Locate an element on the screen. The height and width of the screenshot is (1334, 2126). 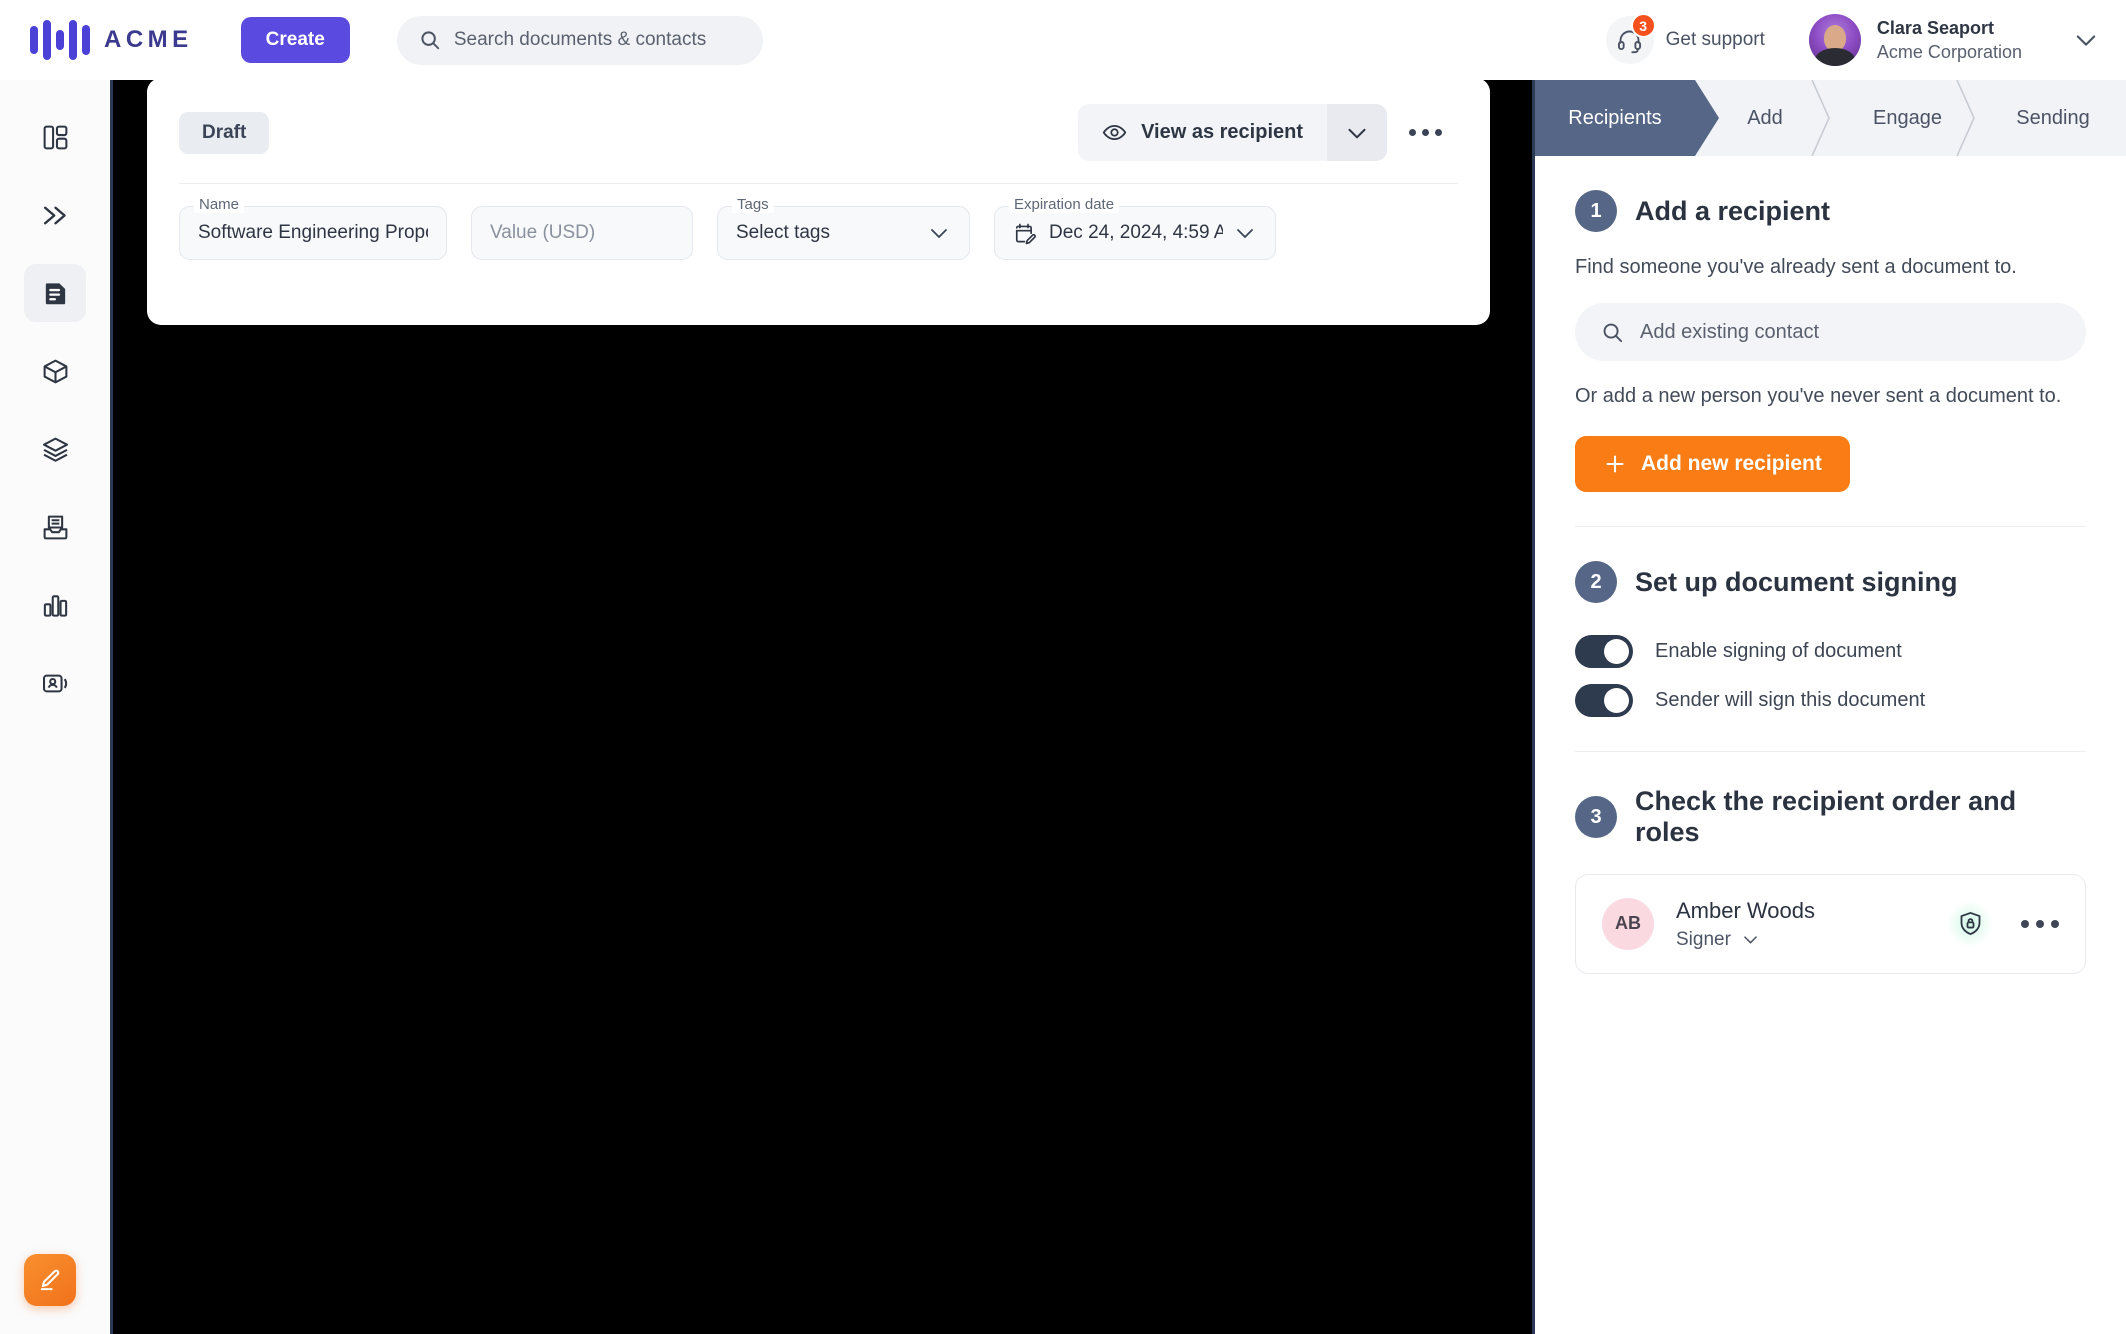
sidebar-item-contacts is located at coordinates (55, 683).